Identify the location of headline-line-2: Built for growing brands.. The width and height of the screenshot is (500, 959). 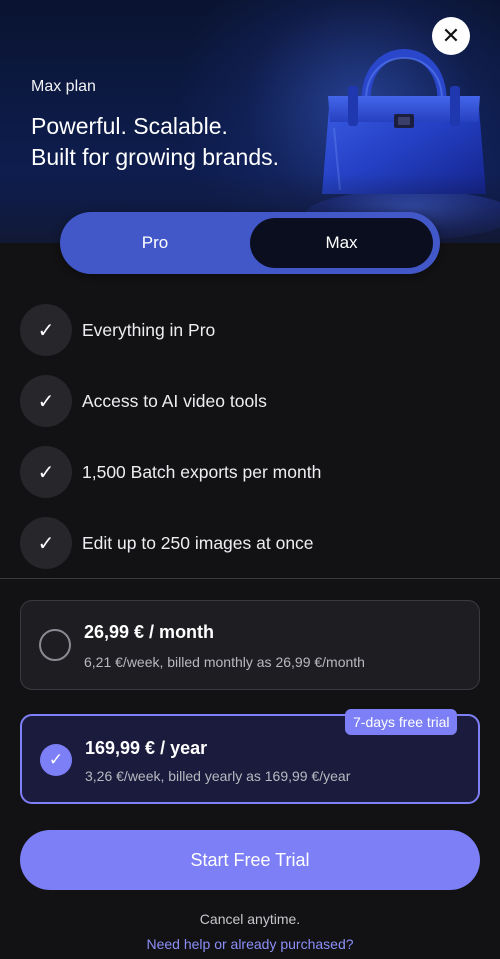
(155, 157).